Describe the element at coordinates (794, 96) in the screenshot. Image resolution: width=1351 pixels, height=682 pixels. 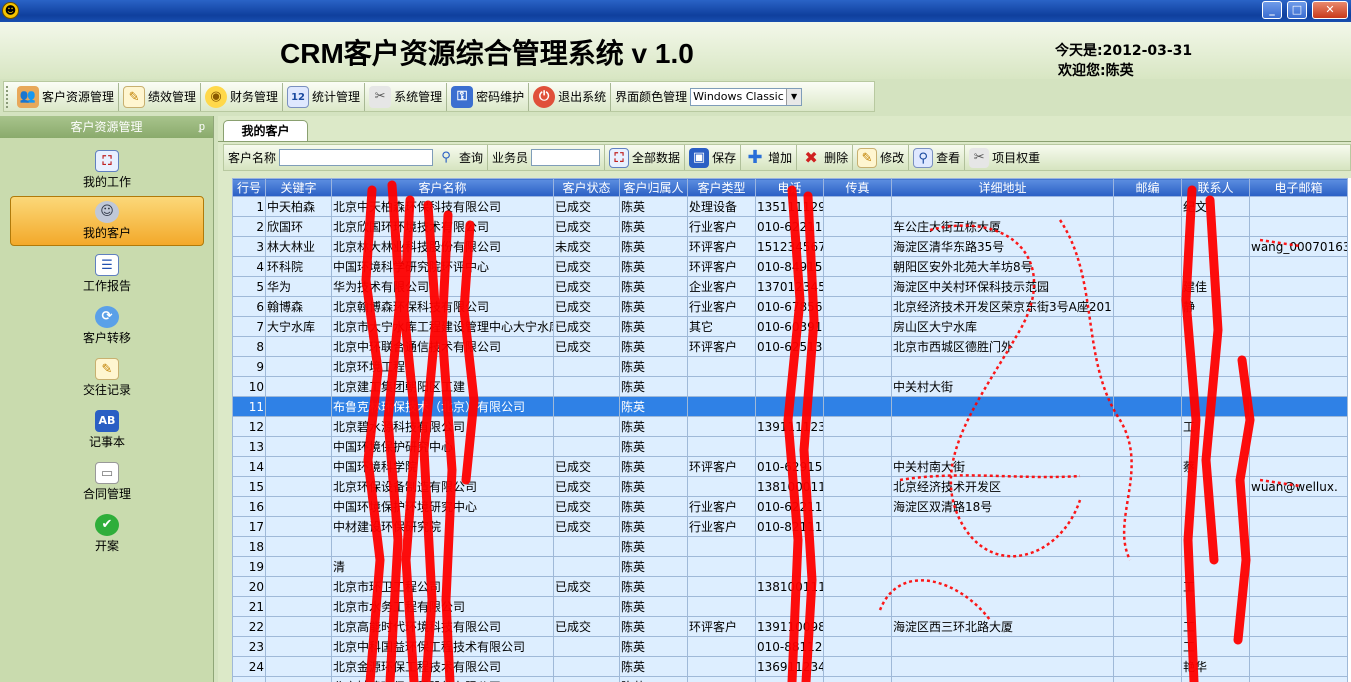
I see `chevron-down-icon: ▼` at that location.